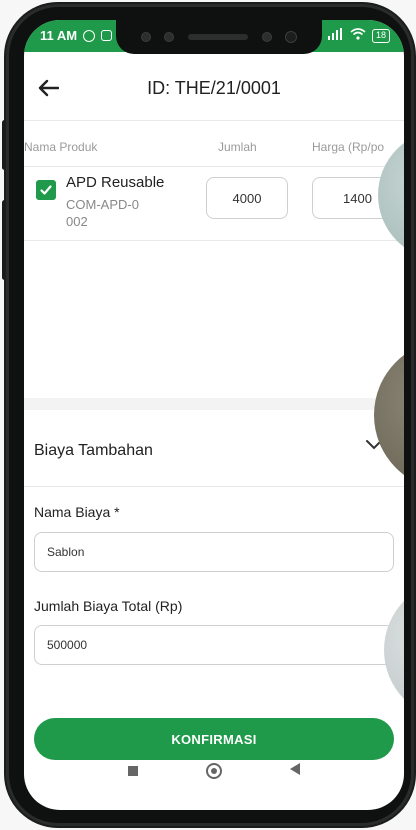 This screenshot has width=416, height=830. Describe the element at coordinates (348, 147) in the screenshot. I see `column-header-price: Harga (Rp/po` at that location.